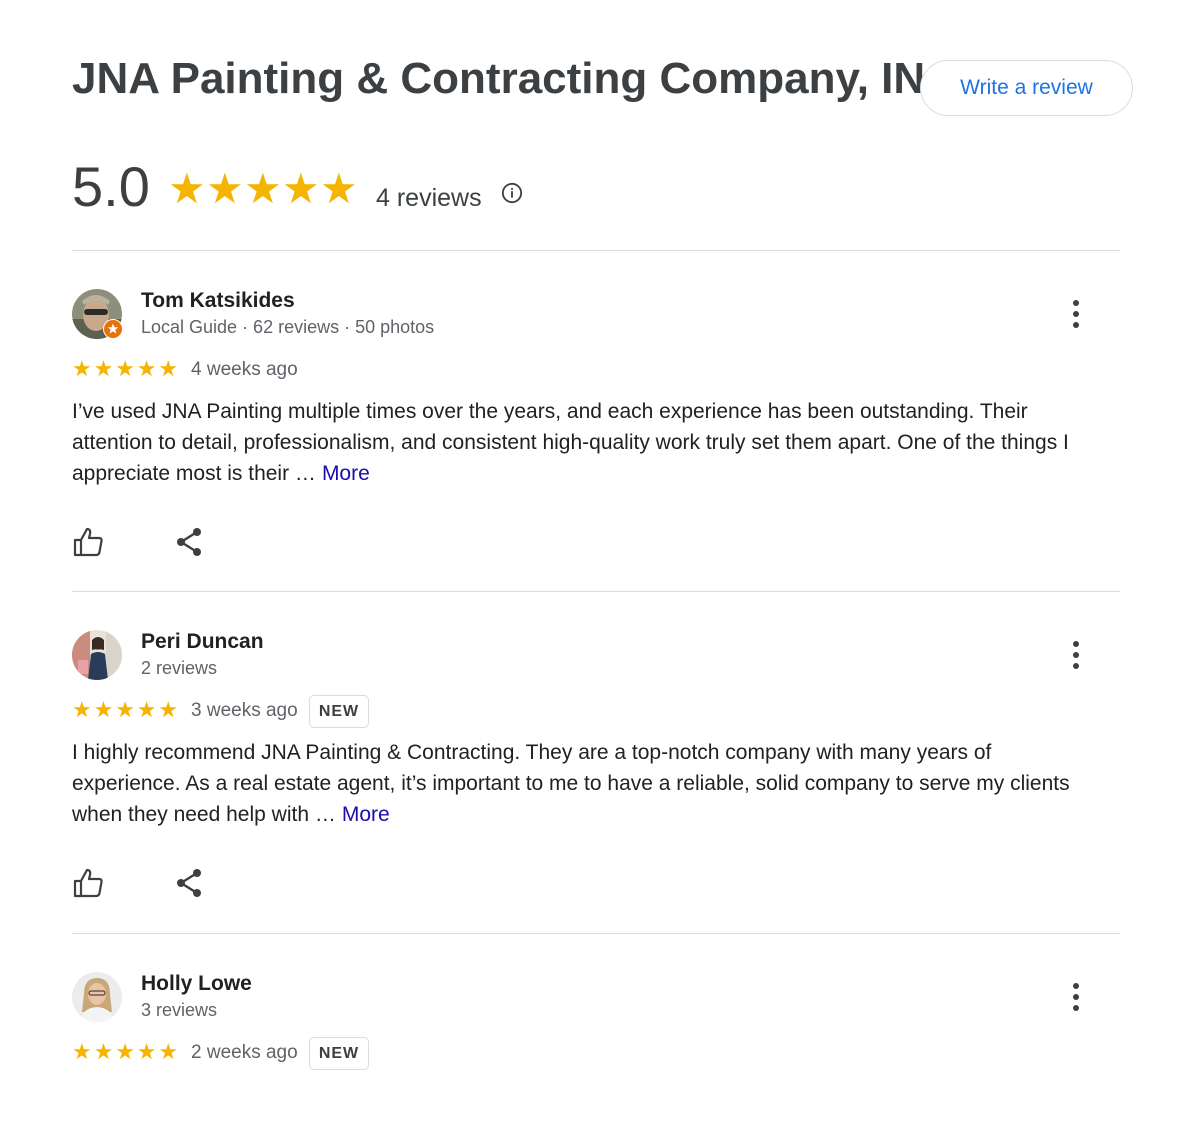  I want to click on reviewer-name: Holly Lowe, so click(196, 984).